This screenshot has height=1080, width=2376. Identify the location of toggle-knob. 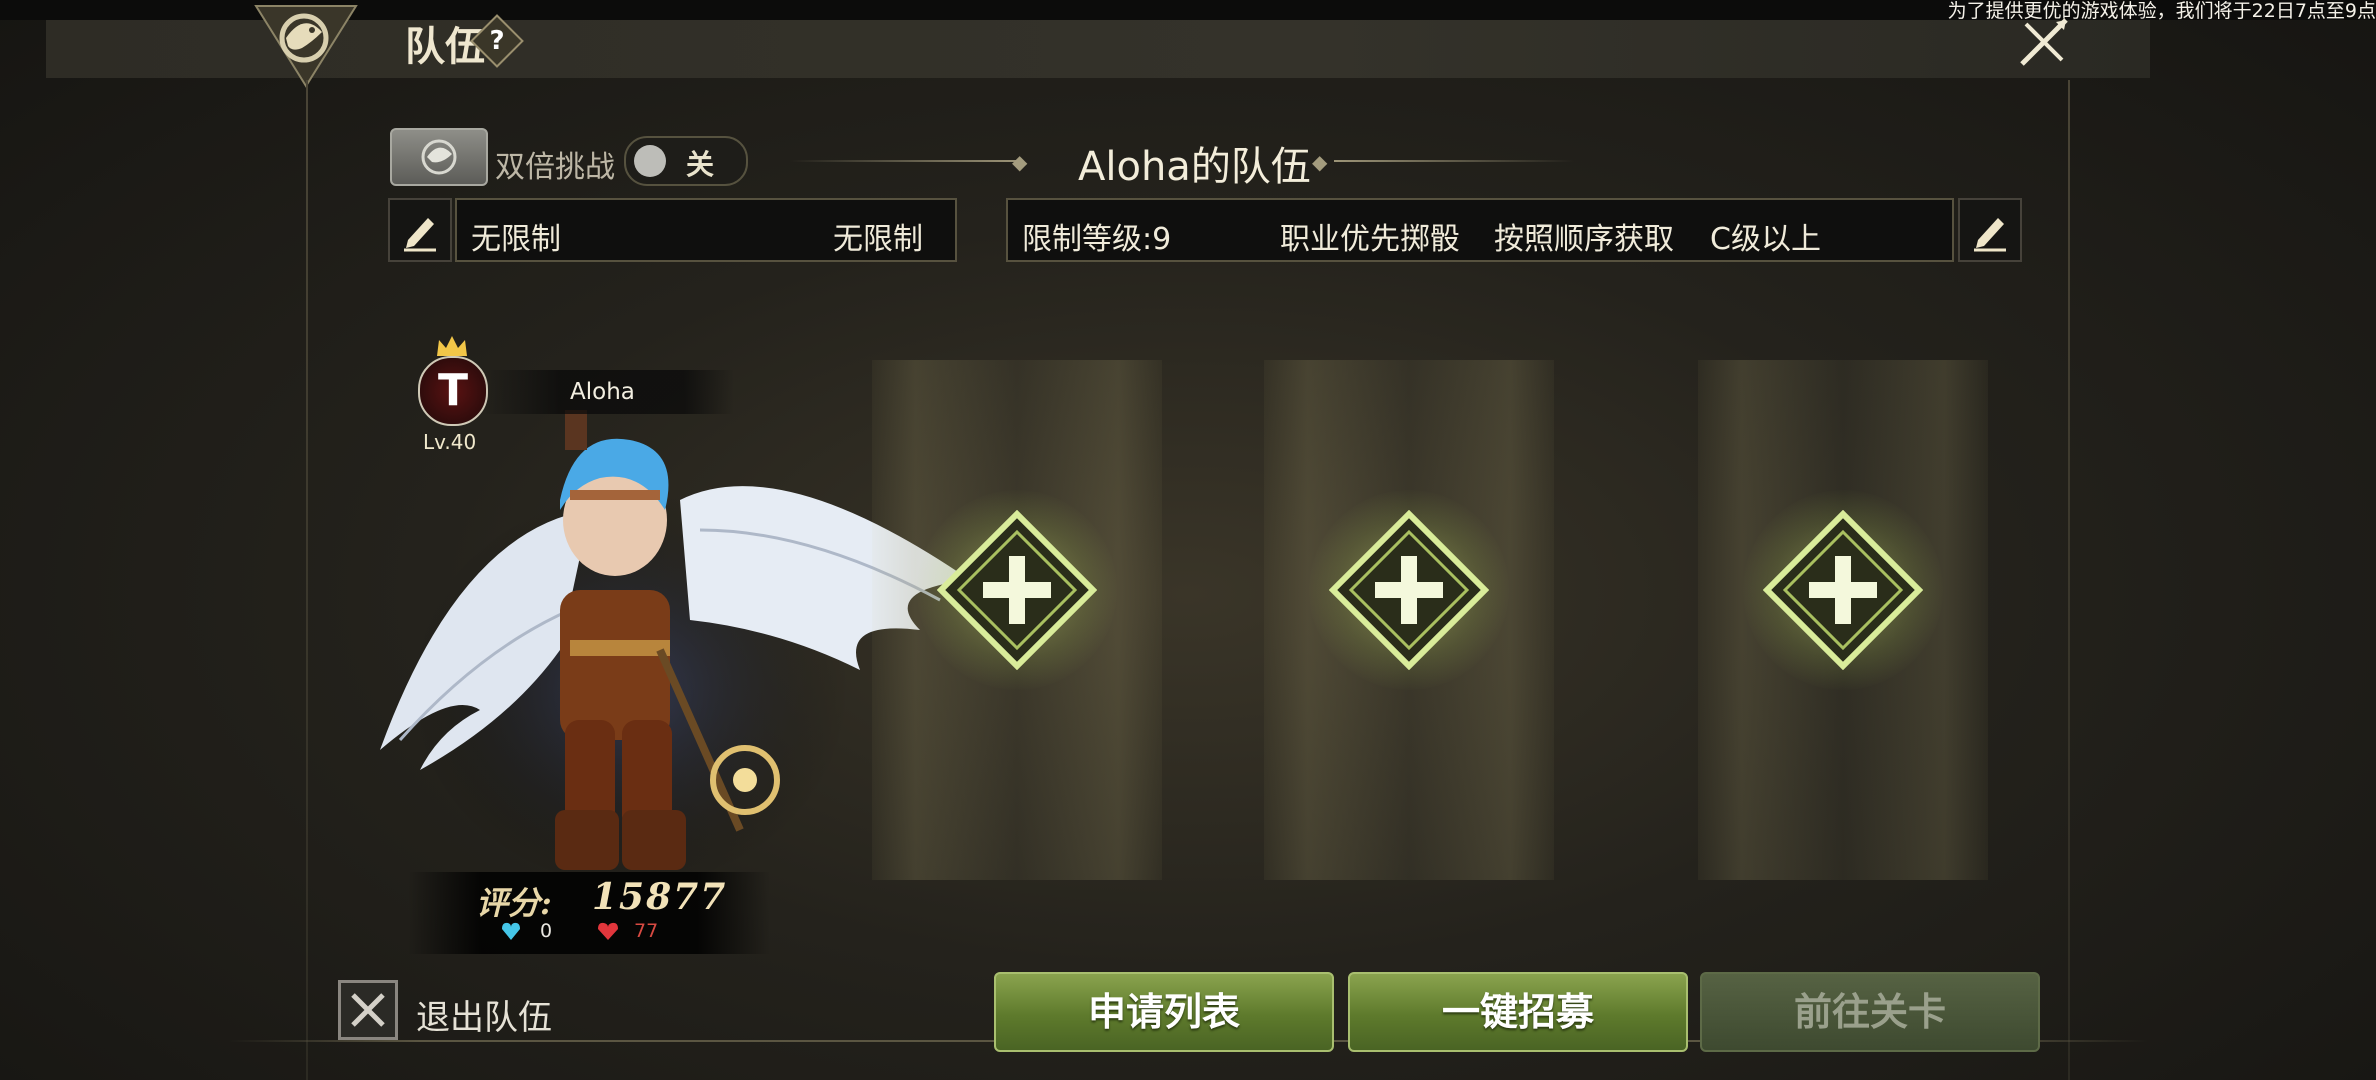
(650, 161).